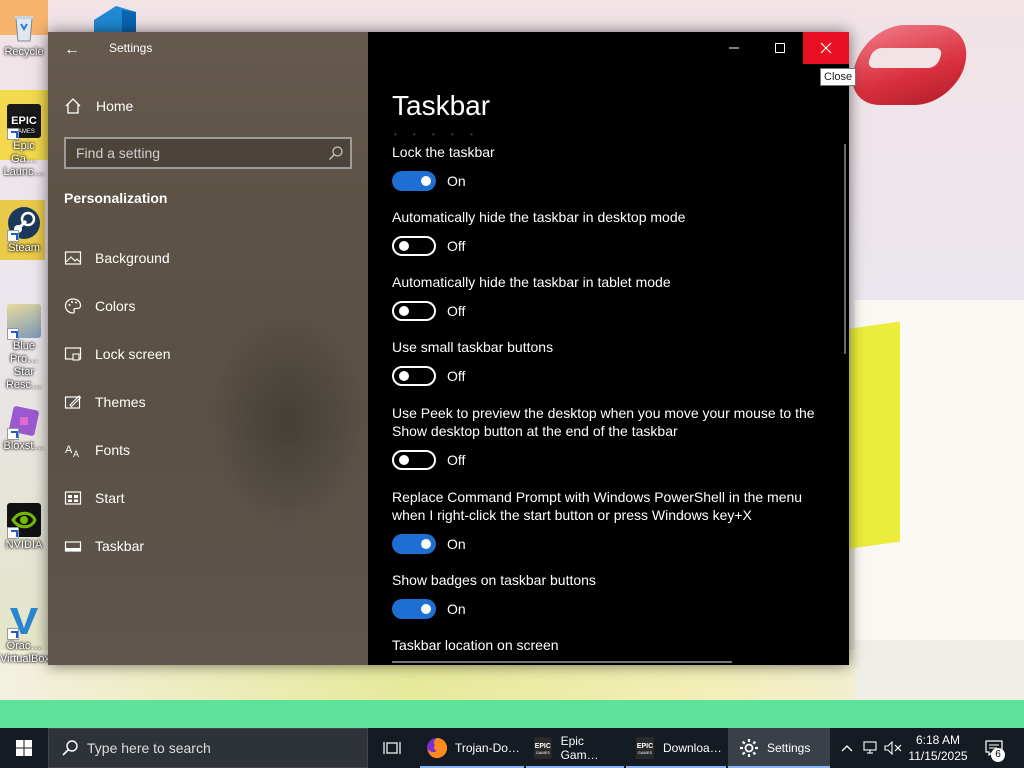 Image resolution: width=1024 pixels, height=768 pixels. What do you see at coordinates (645, 752) in the screenshot?
I see `svg-text: GAMES` at bounding box center [645, 752].